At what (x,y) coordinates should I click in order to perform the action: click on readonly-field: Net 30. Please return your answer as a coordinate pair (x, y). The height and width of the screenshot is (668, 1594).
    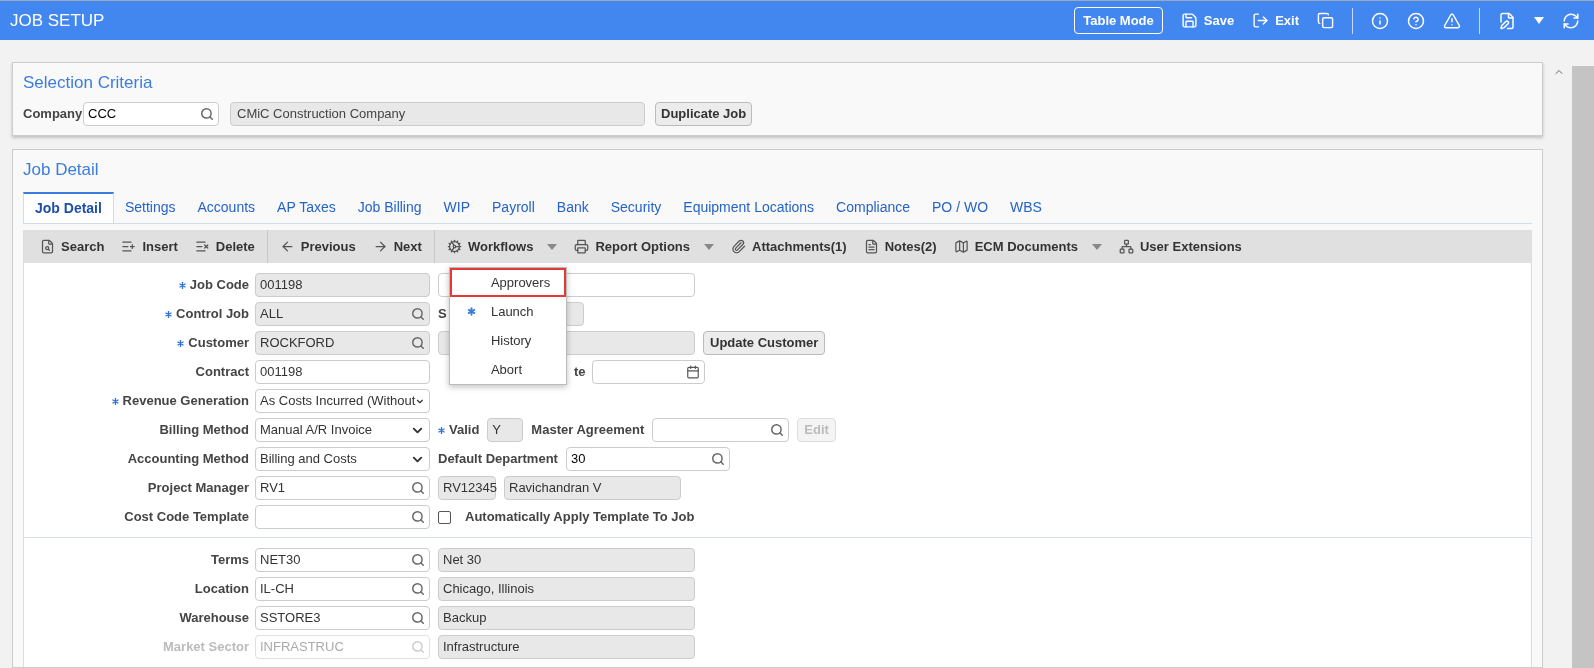
    Looking at the image, I should click on (566, 560).